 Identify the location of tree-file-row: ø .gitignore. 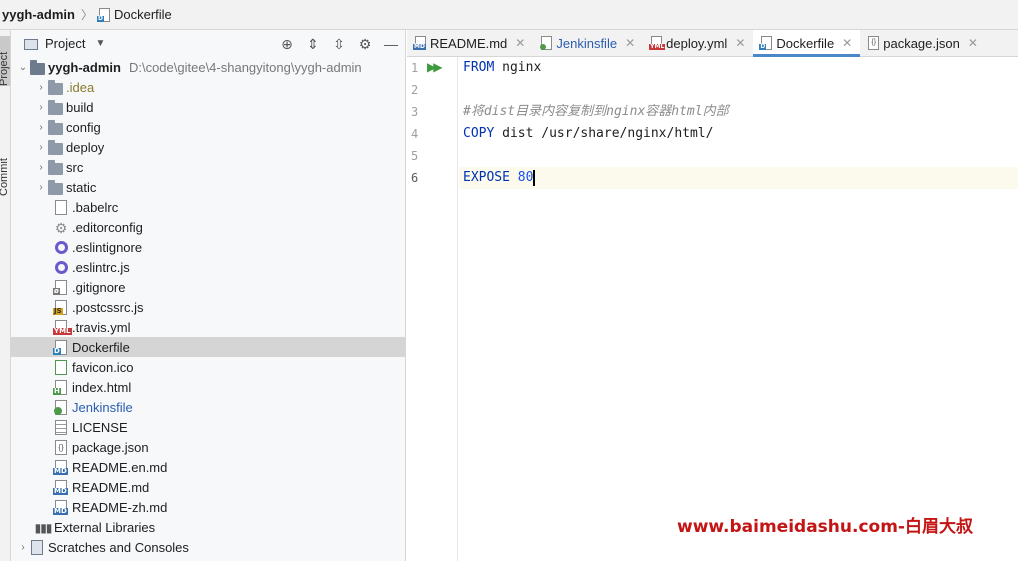
(208, 287).